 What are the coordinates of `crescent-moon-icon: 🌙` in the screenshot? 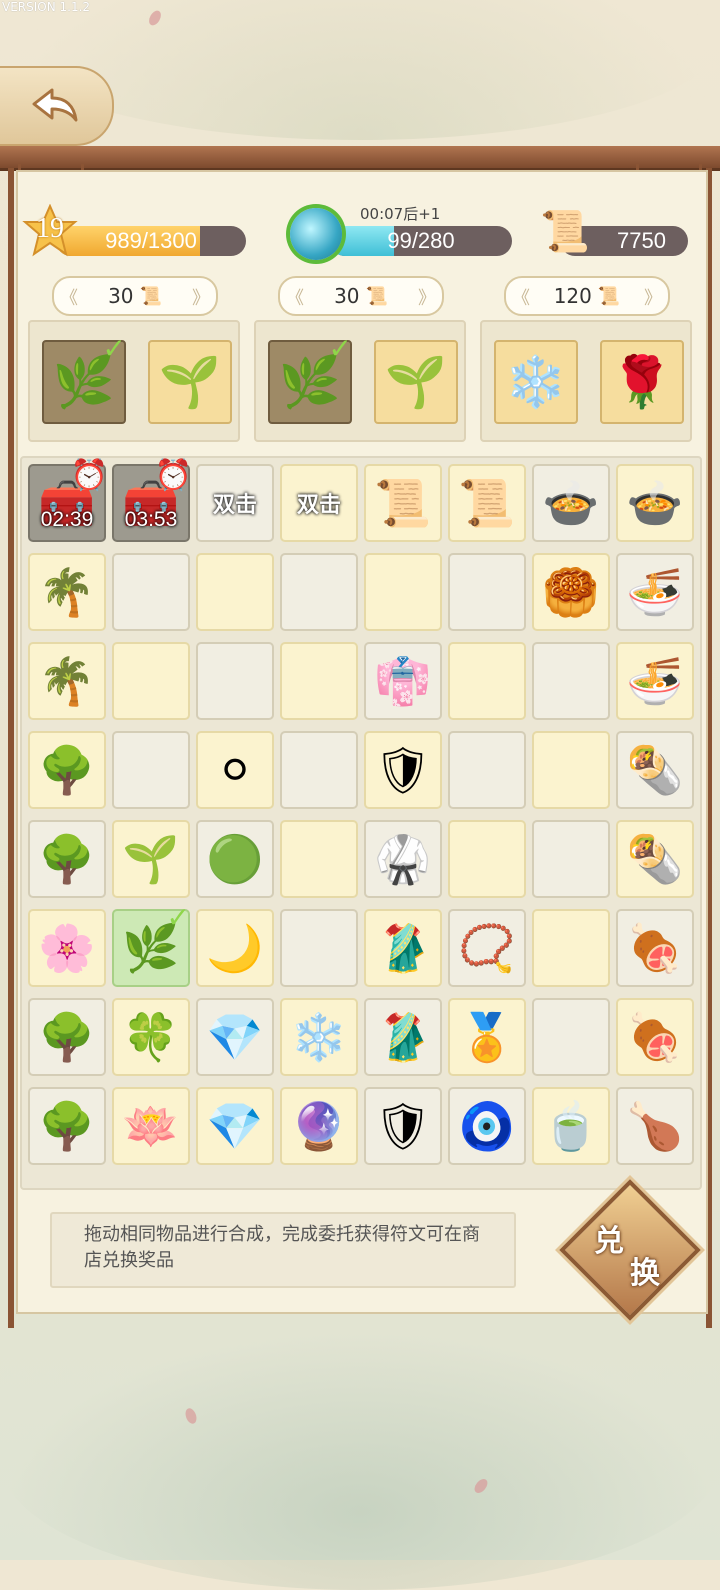 It's located at (235, 948).